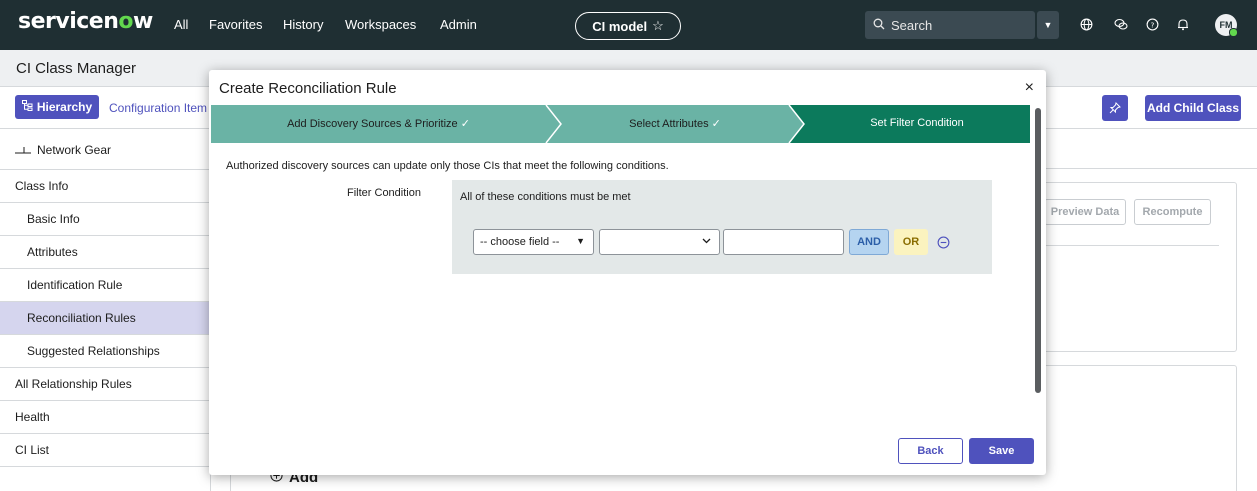  What do you see at coordinates (930, 451) in the screenshot?
I see `back-button: Back` at bounding box center [930, 451].